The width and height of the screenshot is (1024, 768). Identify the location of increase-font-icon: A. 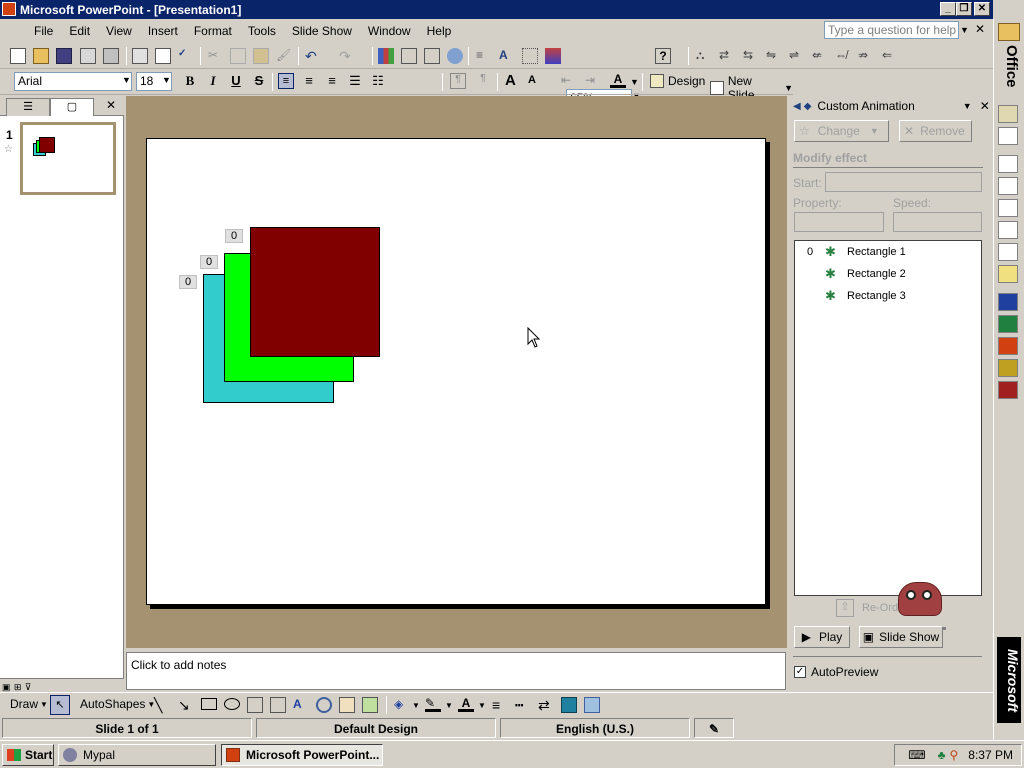
(513, 80).